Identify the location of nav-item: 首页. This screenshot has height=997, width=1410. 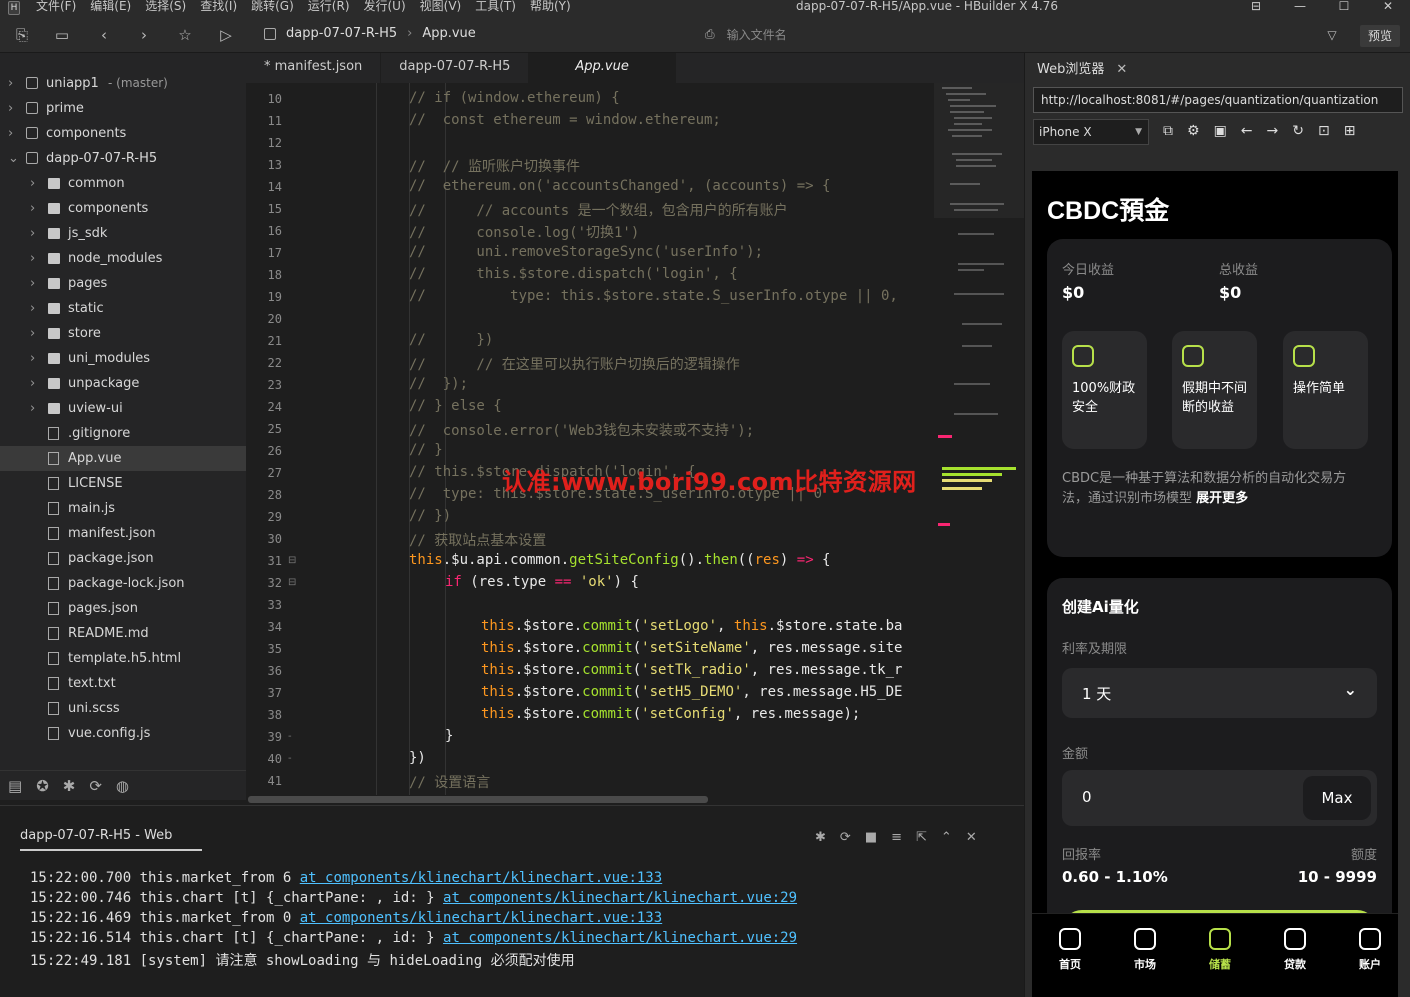
(1070, 950).